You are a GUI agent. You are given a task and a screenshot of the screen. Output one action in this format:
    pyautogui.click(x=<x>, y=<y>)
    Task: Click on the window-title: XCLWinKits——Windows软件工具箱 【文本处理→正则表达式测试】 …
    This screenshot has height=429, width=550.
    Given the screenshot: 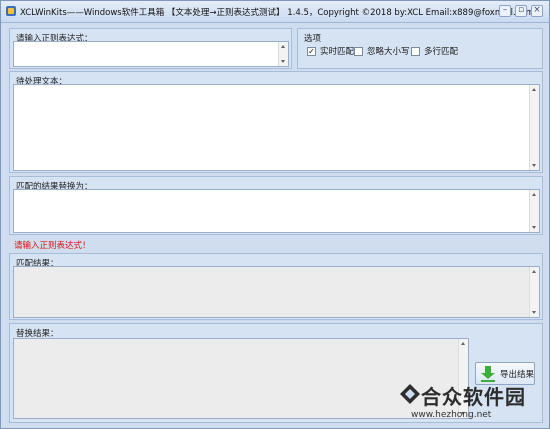 What is the action you would take?
    pyautogui.click(x=277, y=13)
    